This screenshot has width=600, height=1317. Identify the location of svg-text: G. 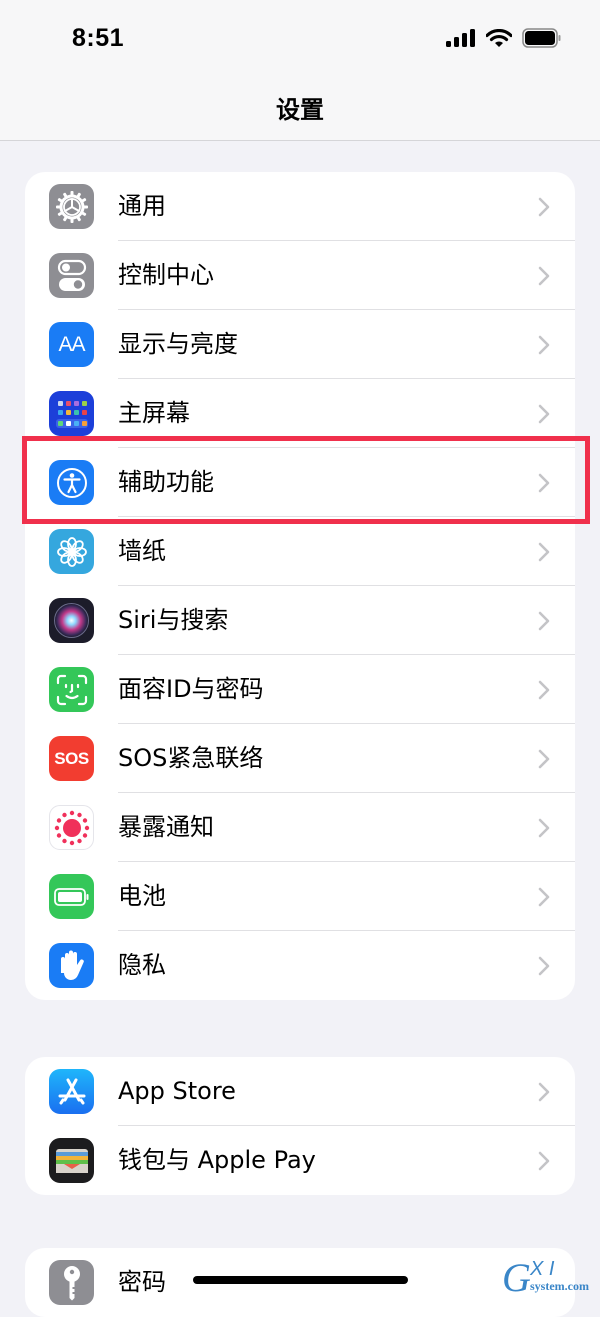
(516, 1276).